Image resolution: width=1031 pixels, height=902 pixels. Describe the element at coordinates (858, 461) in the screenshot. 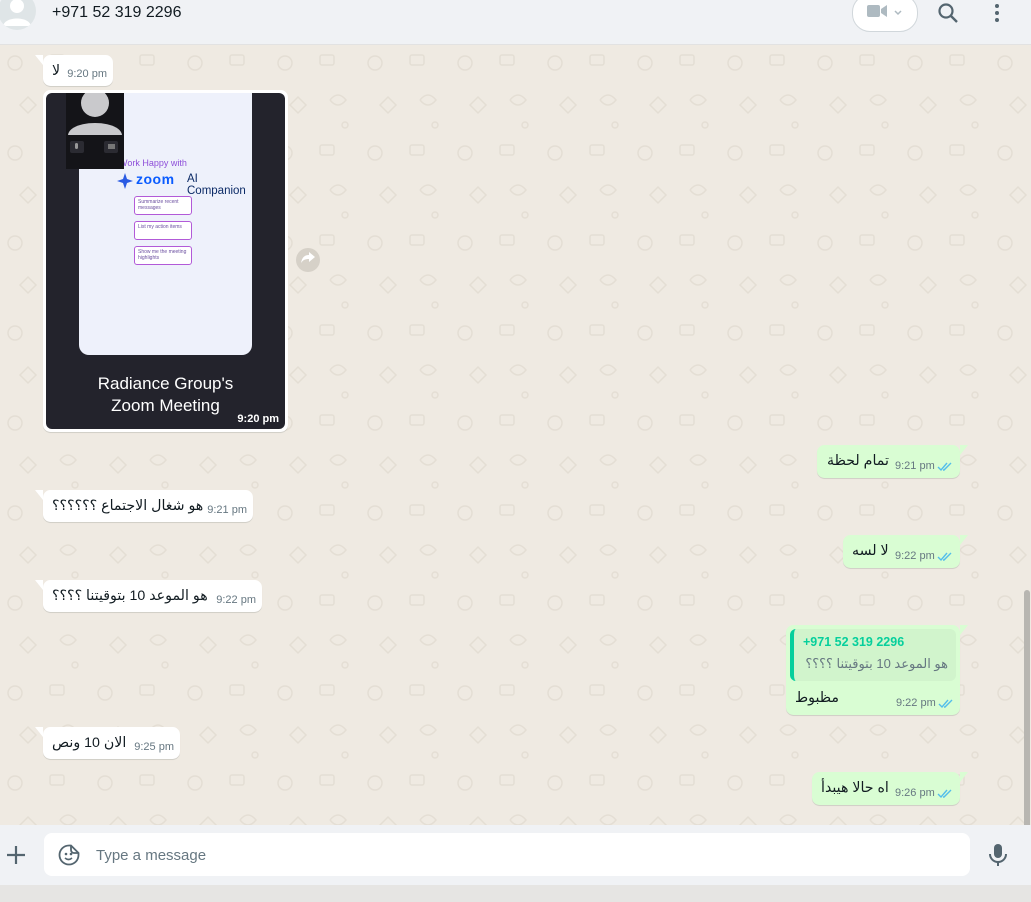

I see `message-text: تمام لحظة` at that location.